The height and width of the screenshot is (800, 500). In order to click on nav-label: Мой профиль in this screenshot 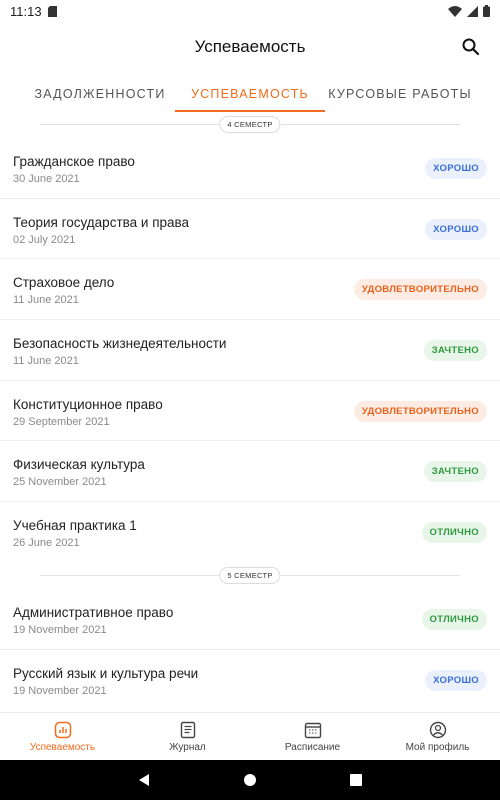, I will do `click(437, 747)`.